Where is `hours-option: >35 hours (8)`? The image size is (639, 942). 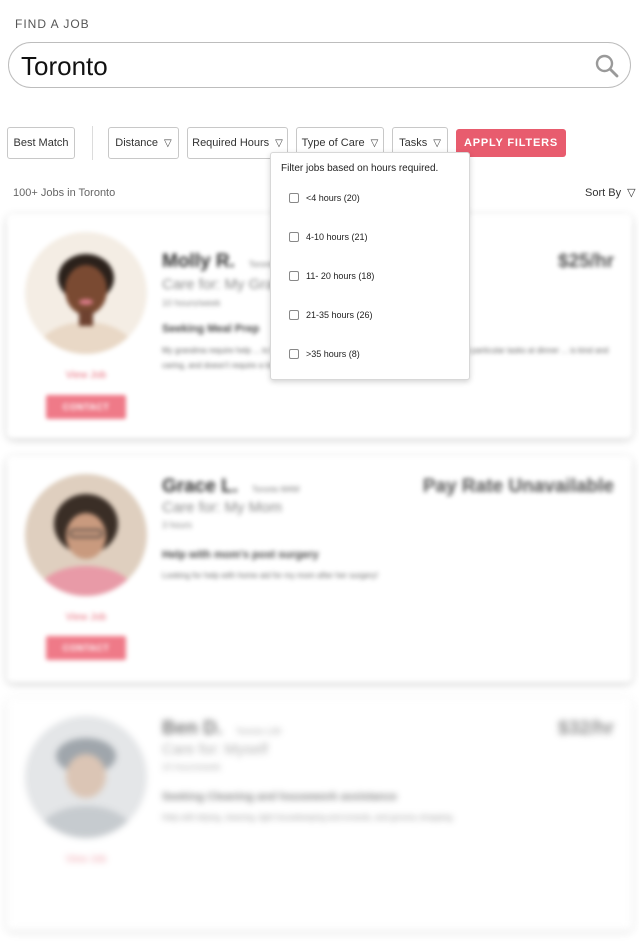
hours-option: >35 hours (8) is located at coordinates (324, 354).